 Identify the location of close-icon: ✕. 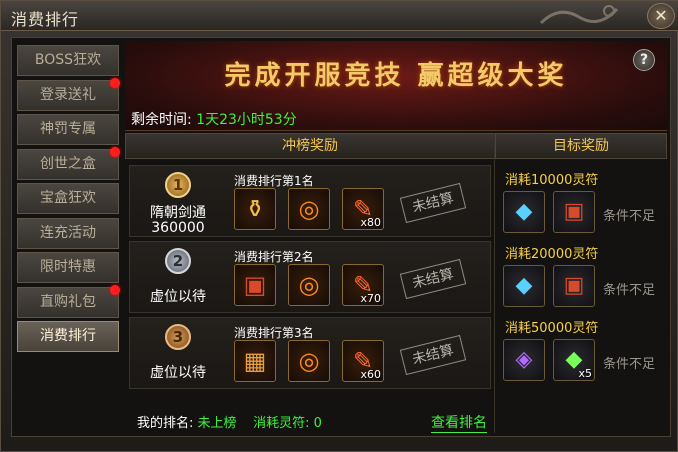
(661, 15).